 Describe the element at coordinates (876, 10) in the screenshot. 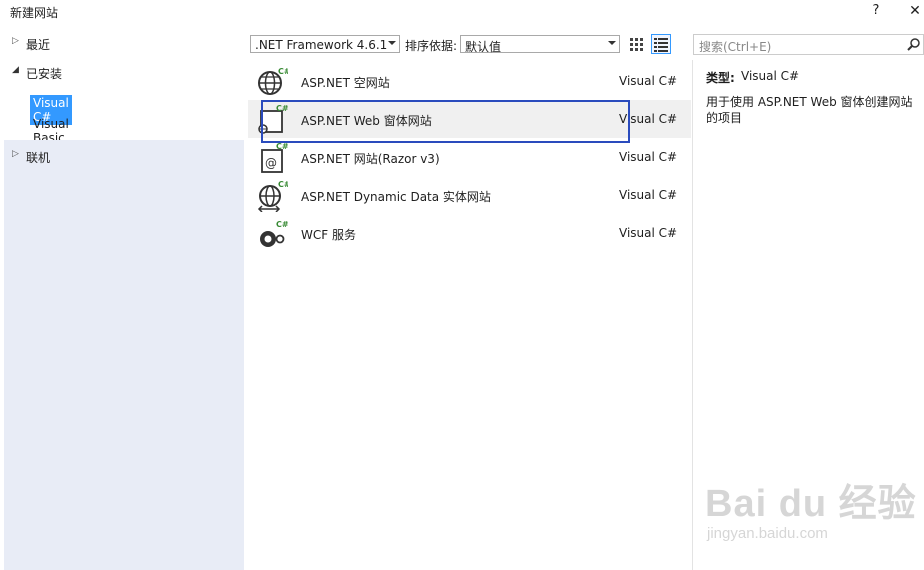

I see `help-button: ?` at that location.